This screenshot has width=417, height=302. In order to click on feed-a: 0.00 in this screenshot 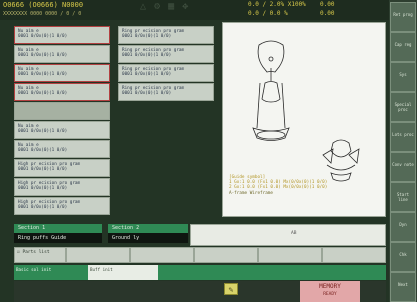, I will do `click(327, 4)`.